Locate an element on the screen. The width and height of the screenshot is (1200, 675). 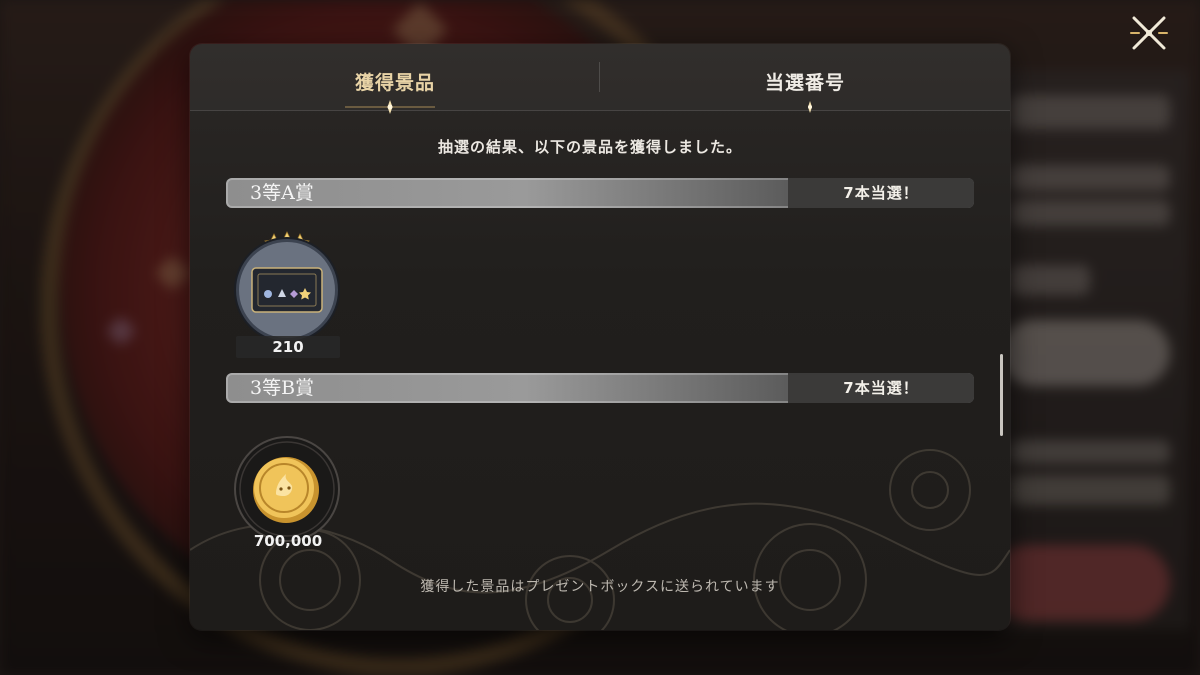
close-icon is located at coordinates (1149, 33).